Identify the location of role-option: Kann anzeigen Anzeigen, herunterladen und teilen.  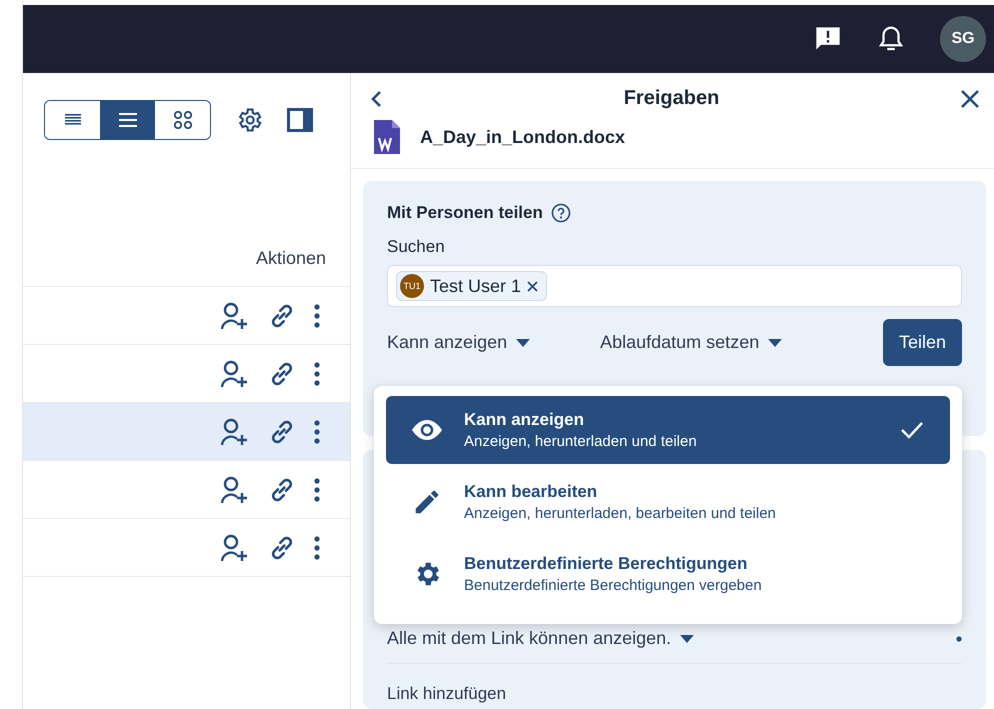
(668, 430).